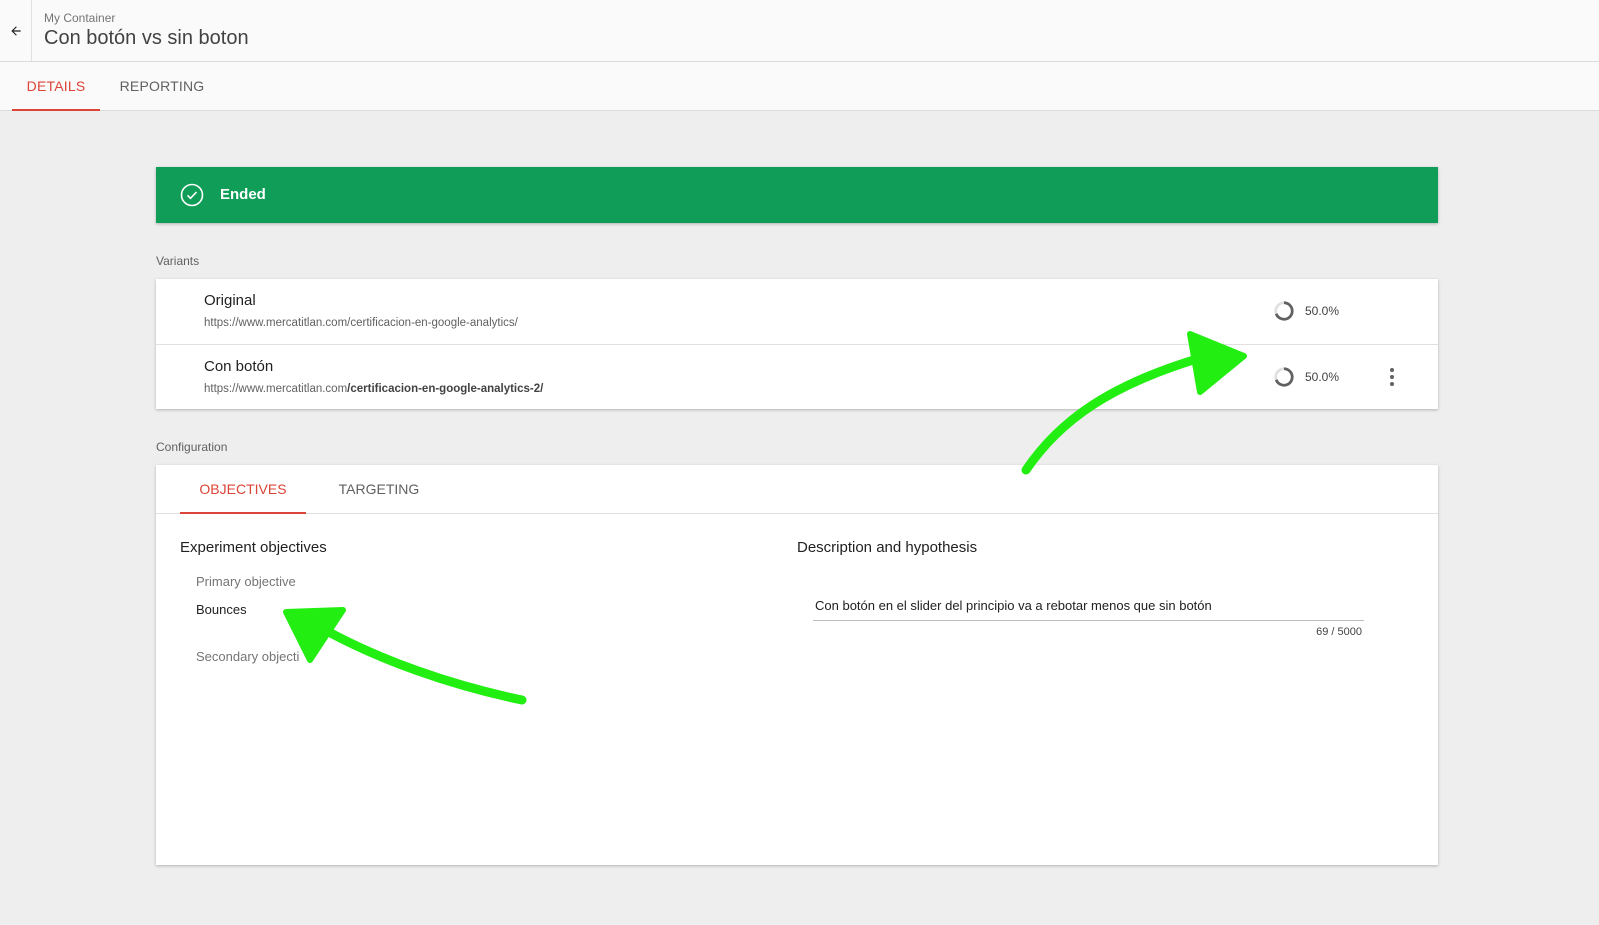  What do you see at coordinates (432, 323) in the screenshot?
I see `variant-url-path: /certificacion-en-google-analytics/` at bounding box center [432, 323].